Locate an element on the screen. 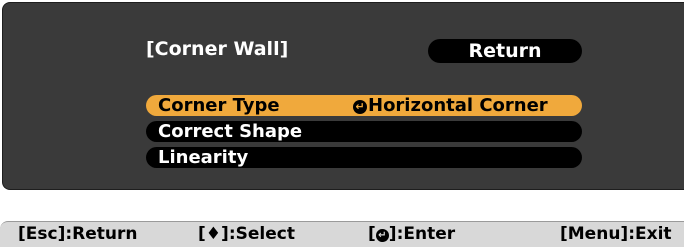  hint-select: [♦]:Select is located at coordinates (246, 234).